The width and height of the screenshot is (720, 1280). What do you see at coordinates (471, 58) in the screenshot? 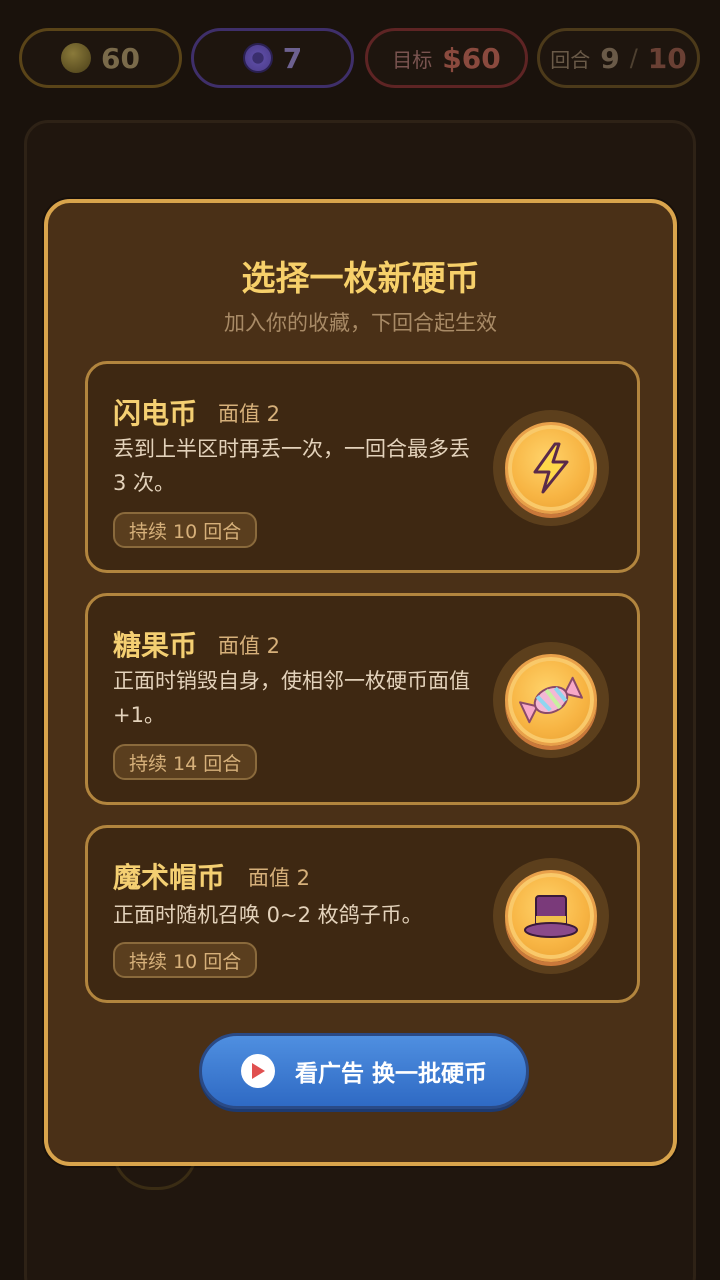
I see `goal-value: $60` at bounding box center [471, 58].